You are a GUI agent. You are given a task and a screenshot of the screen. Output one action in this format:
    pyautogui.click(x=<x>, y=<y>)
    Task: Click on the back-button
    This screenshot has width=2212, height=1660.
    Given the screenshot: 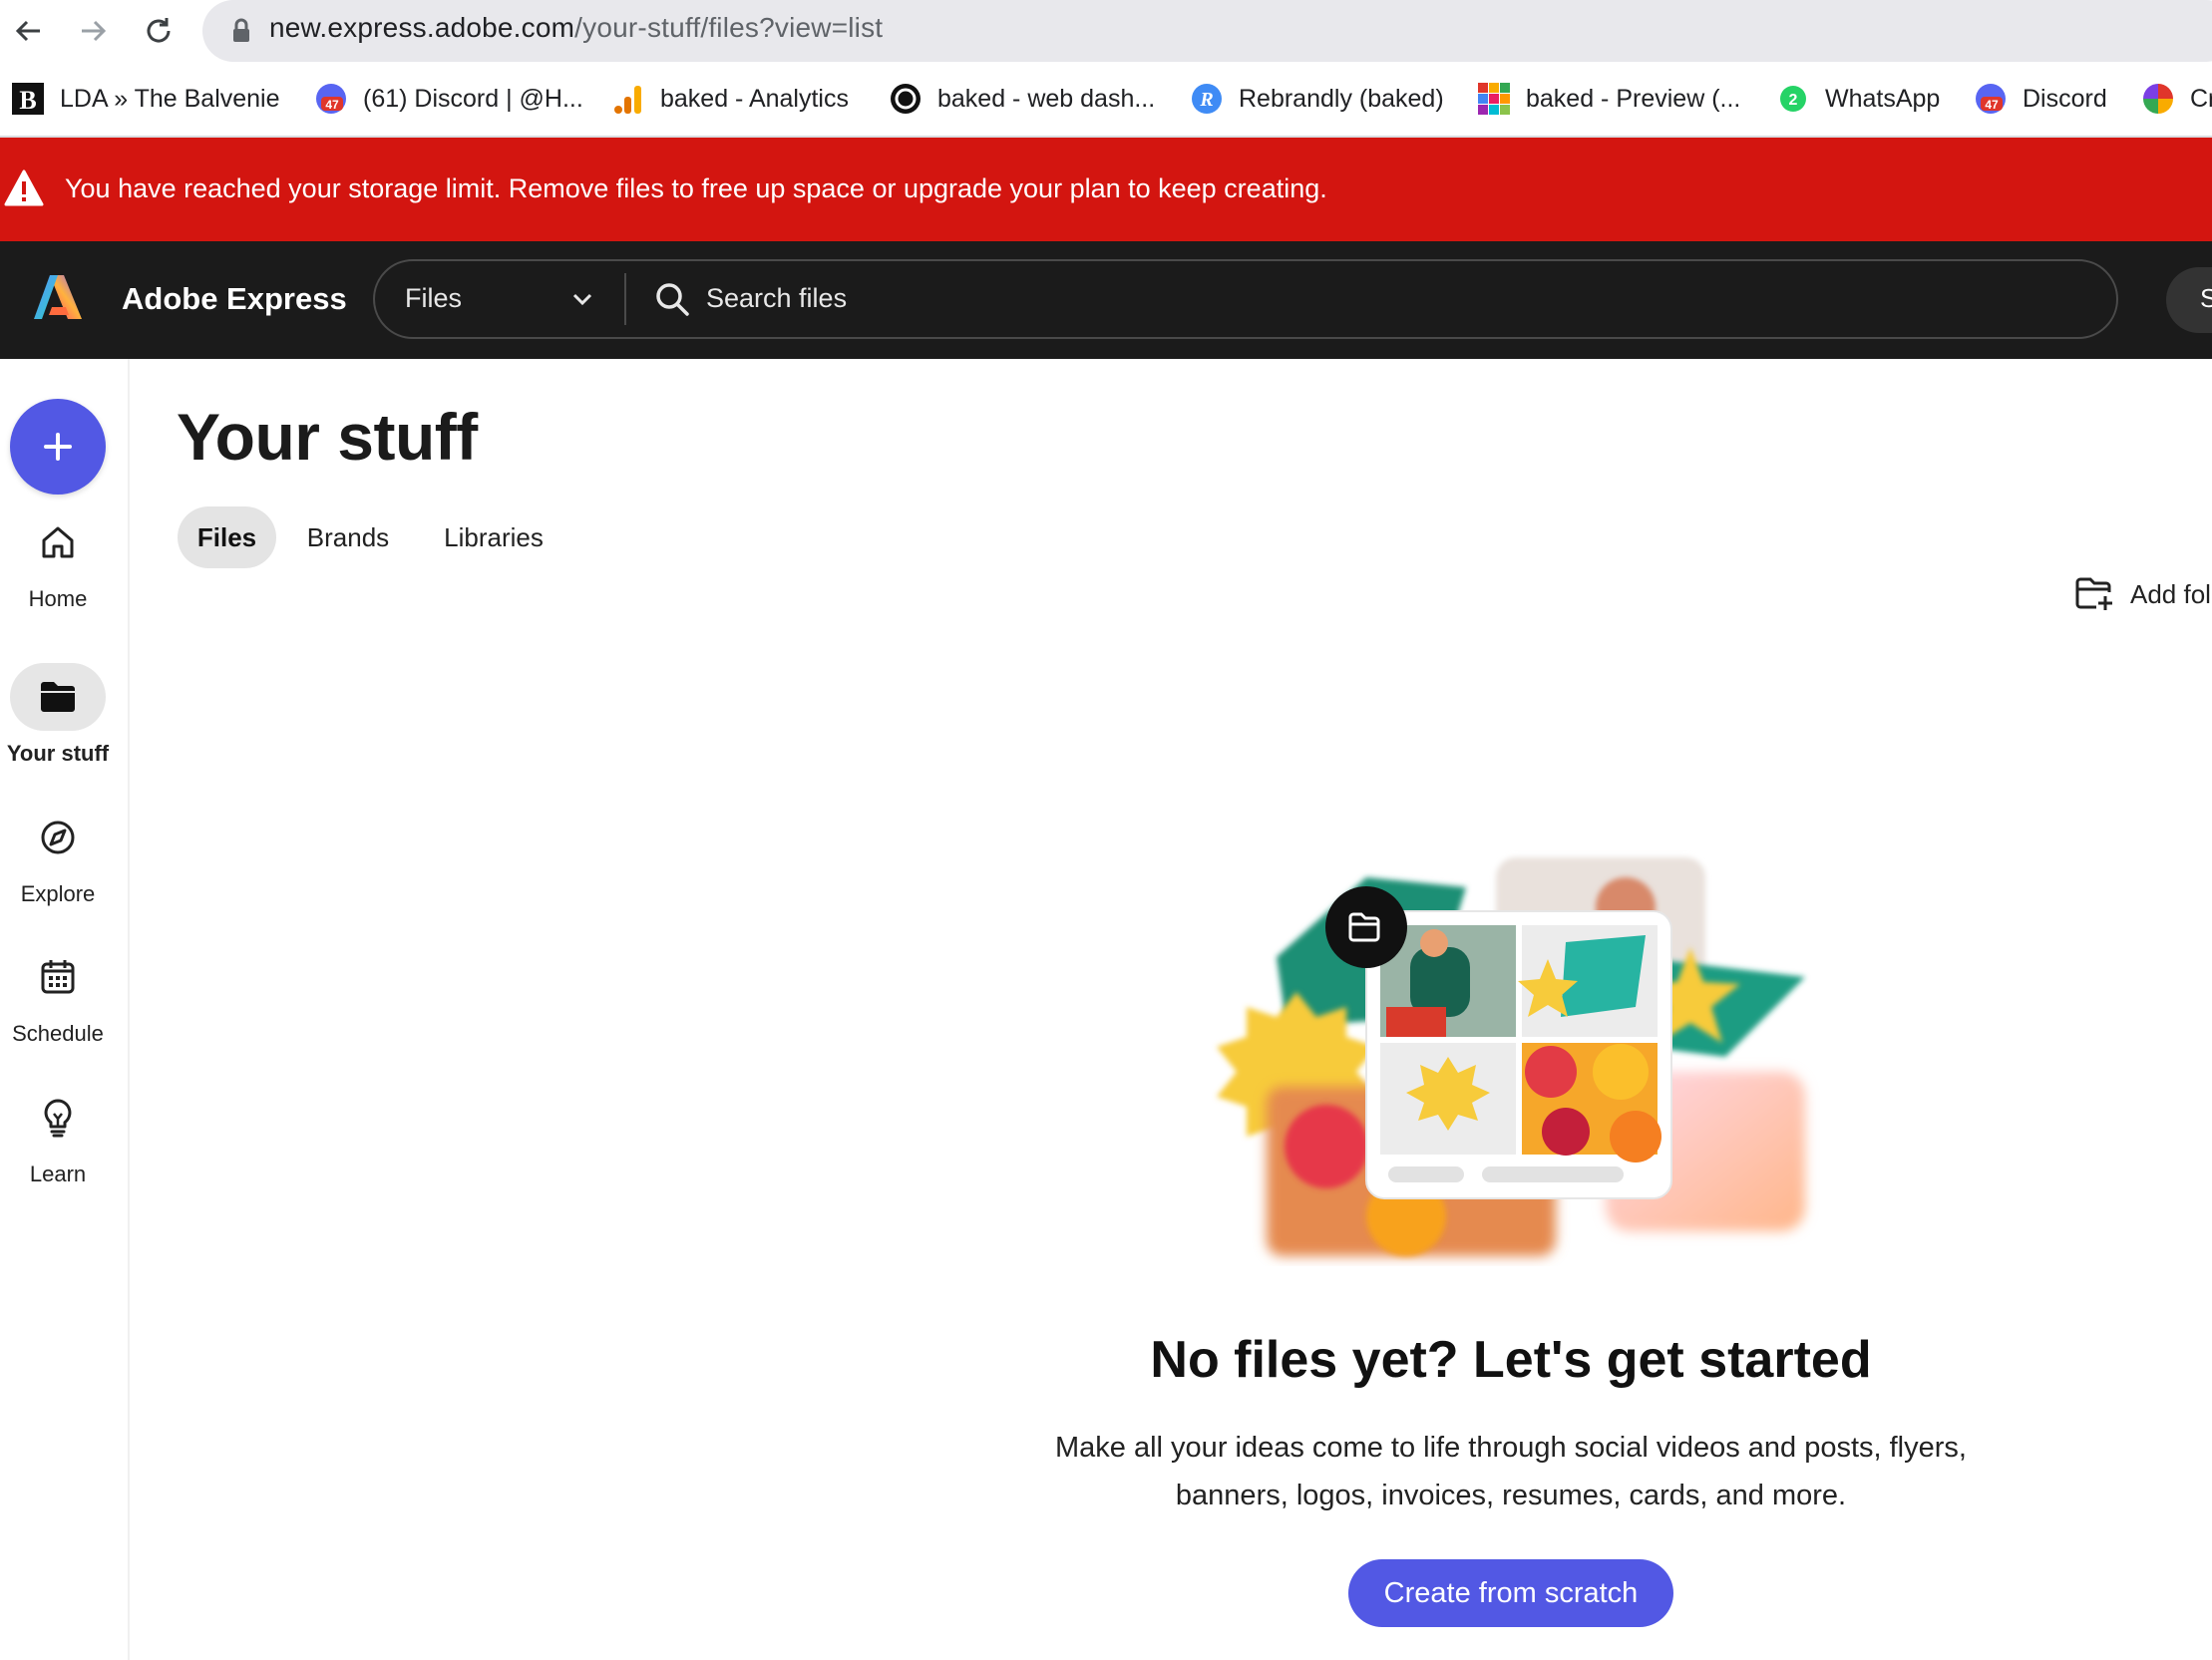 What is the action you would take?
    pyautogui.click(x=29, y=31)
    